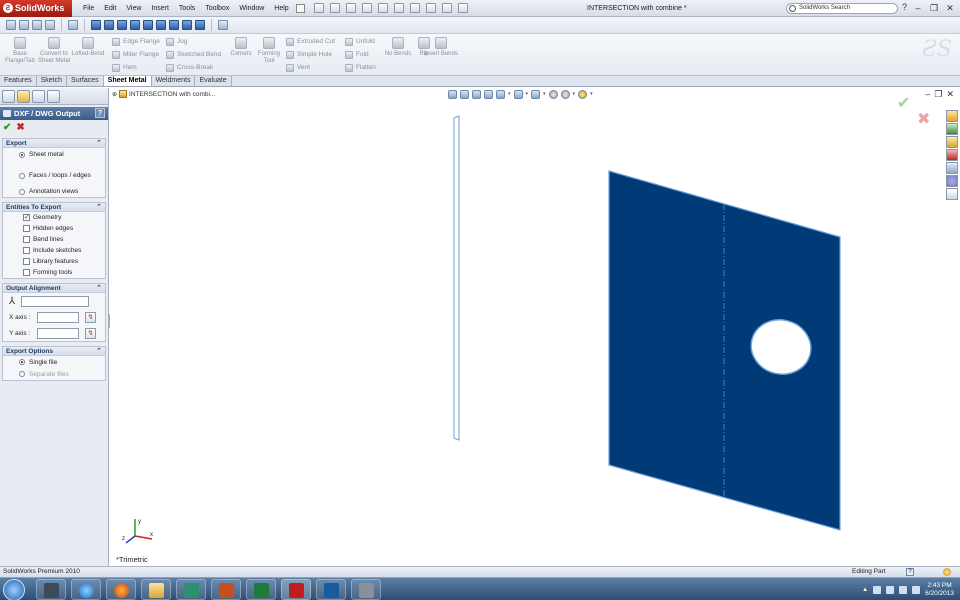 This screenshot has height=600, width=960. Describe the element at coordinates (187, 8) in the screenshot. I see `menu-tools: Tools` at that location.